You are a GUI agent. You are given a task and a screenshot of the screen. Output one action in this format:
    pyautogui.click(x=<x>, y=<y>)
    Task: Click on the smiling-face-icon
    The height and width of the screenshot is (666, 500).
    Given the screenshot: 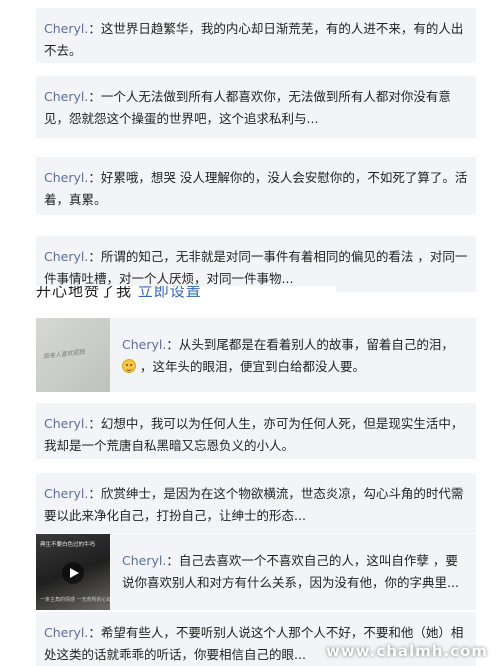 What is the action you would take?
    pyautogui.click(x=129, y=366)
    